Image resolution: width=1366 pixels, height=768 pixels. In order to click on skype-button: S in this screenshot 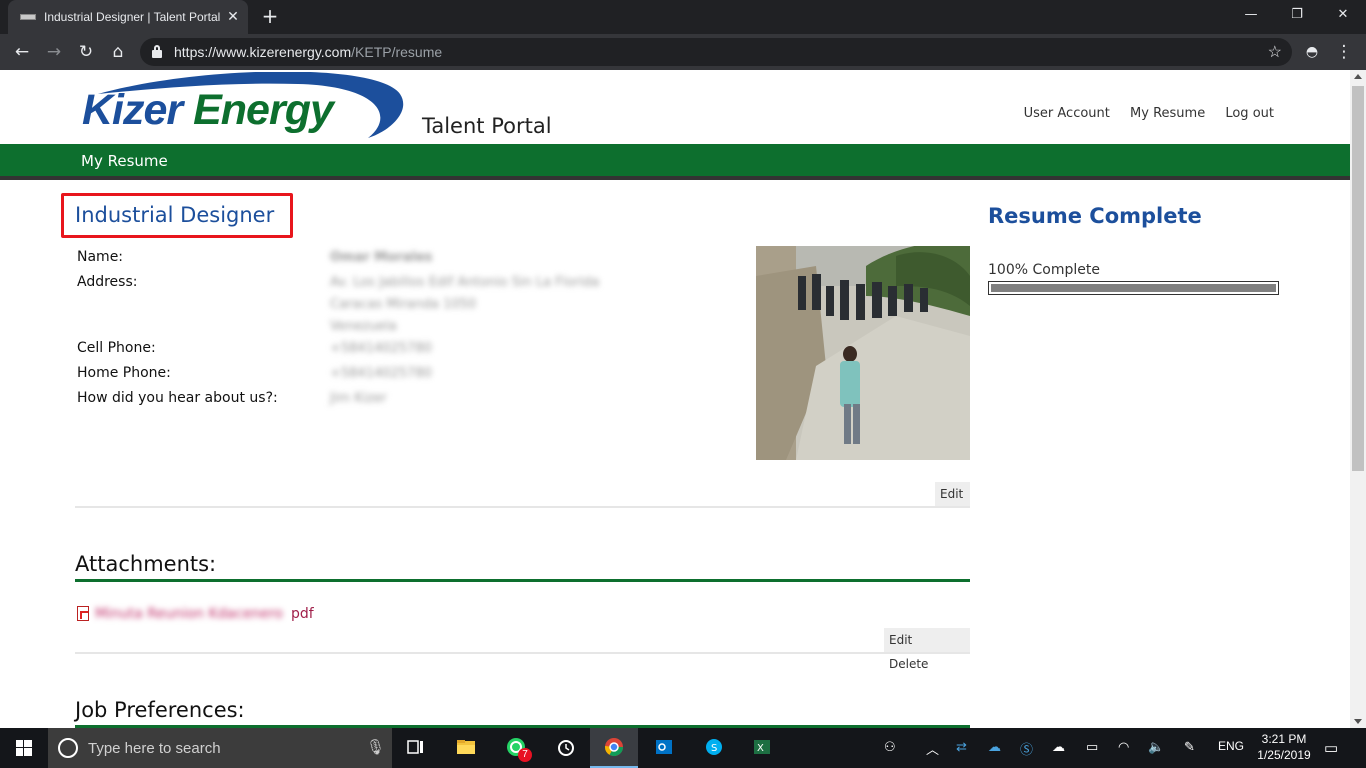, I will do `click(714, 748)`.